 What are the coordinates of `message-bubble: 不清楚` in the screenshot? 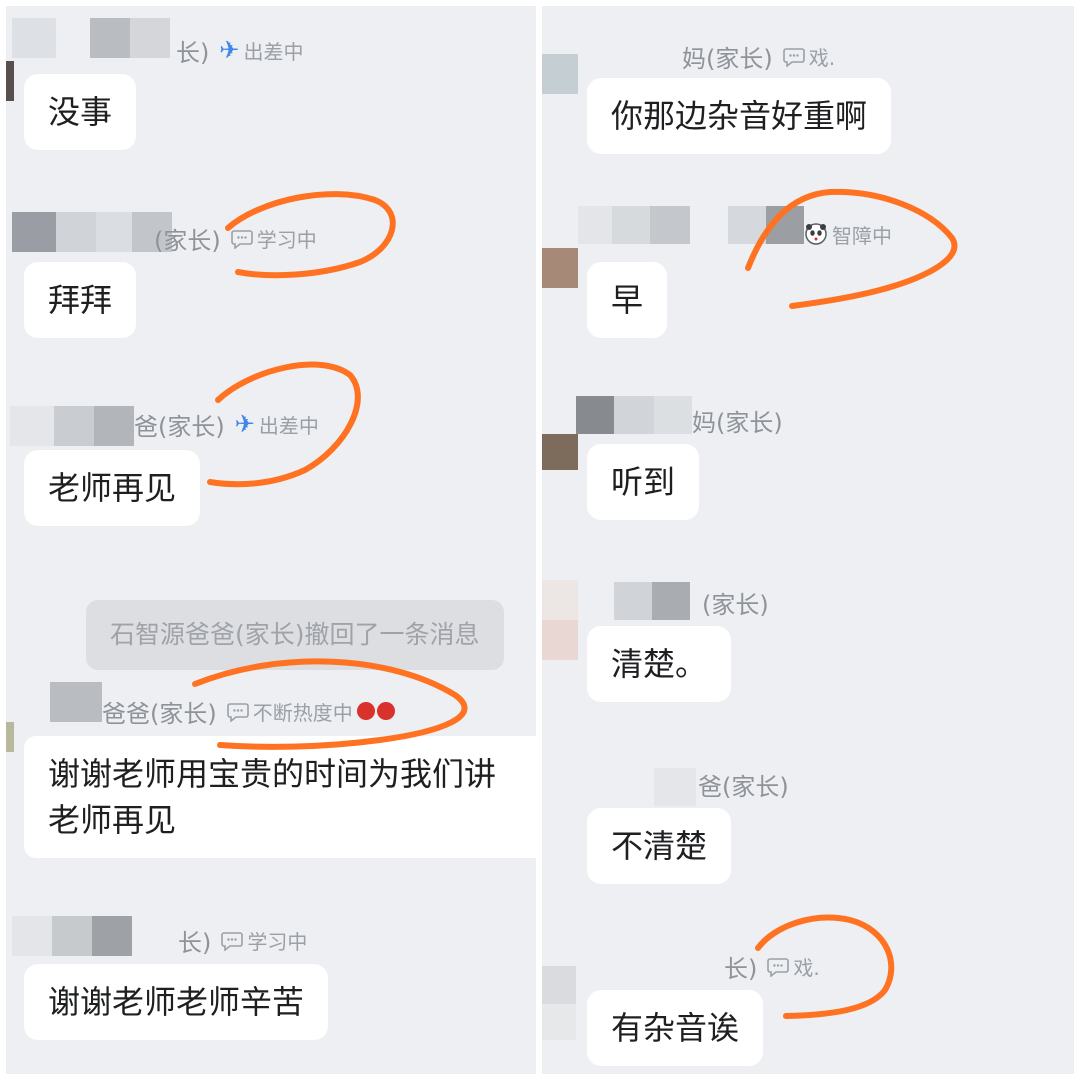 It's located at (659, 846).